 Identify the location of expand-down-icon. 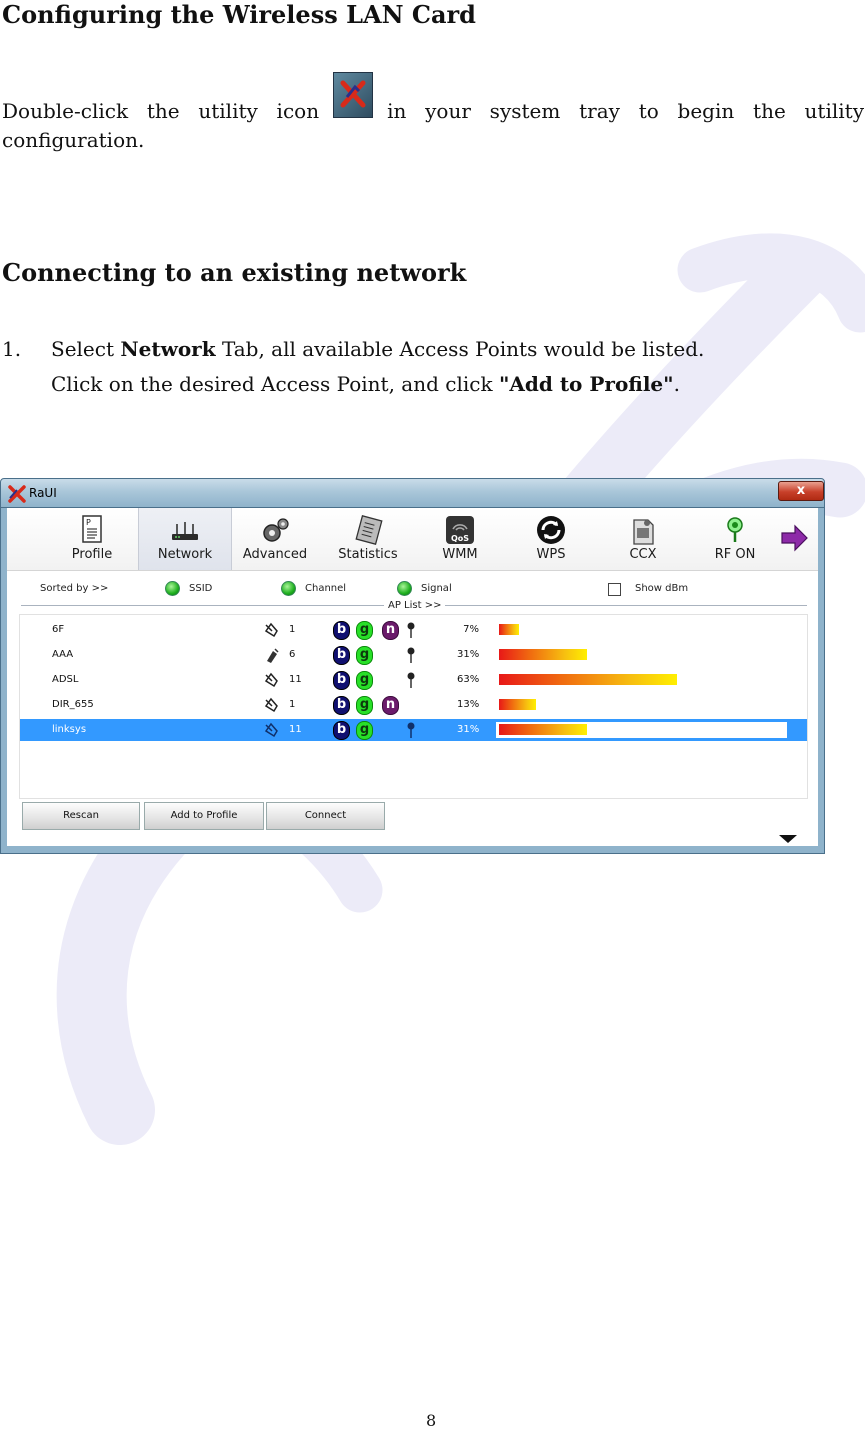
(788, 839).